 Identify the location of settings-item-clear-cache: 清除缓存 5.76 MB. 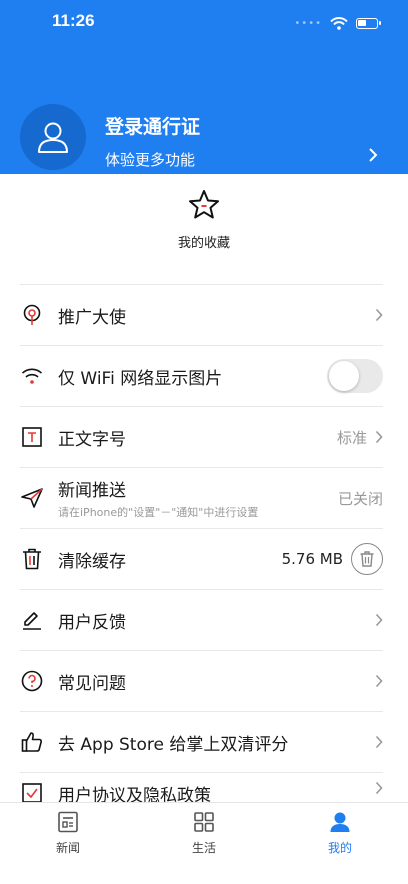
(201, 558).